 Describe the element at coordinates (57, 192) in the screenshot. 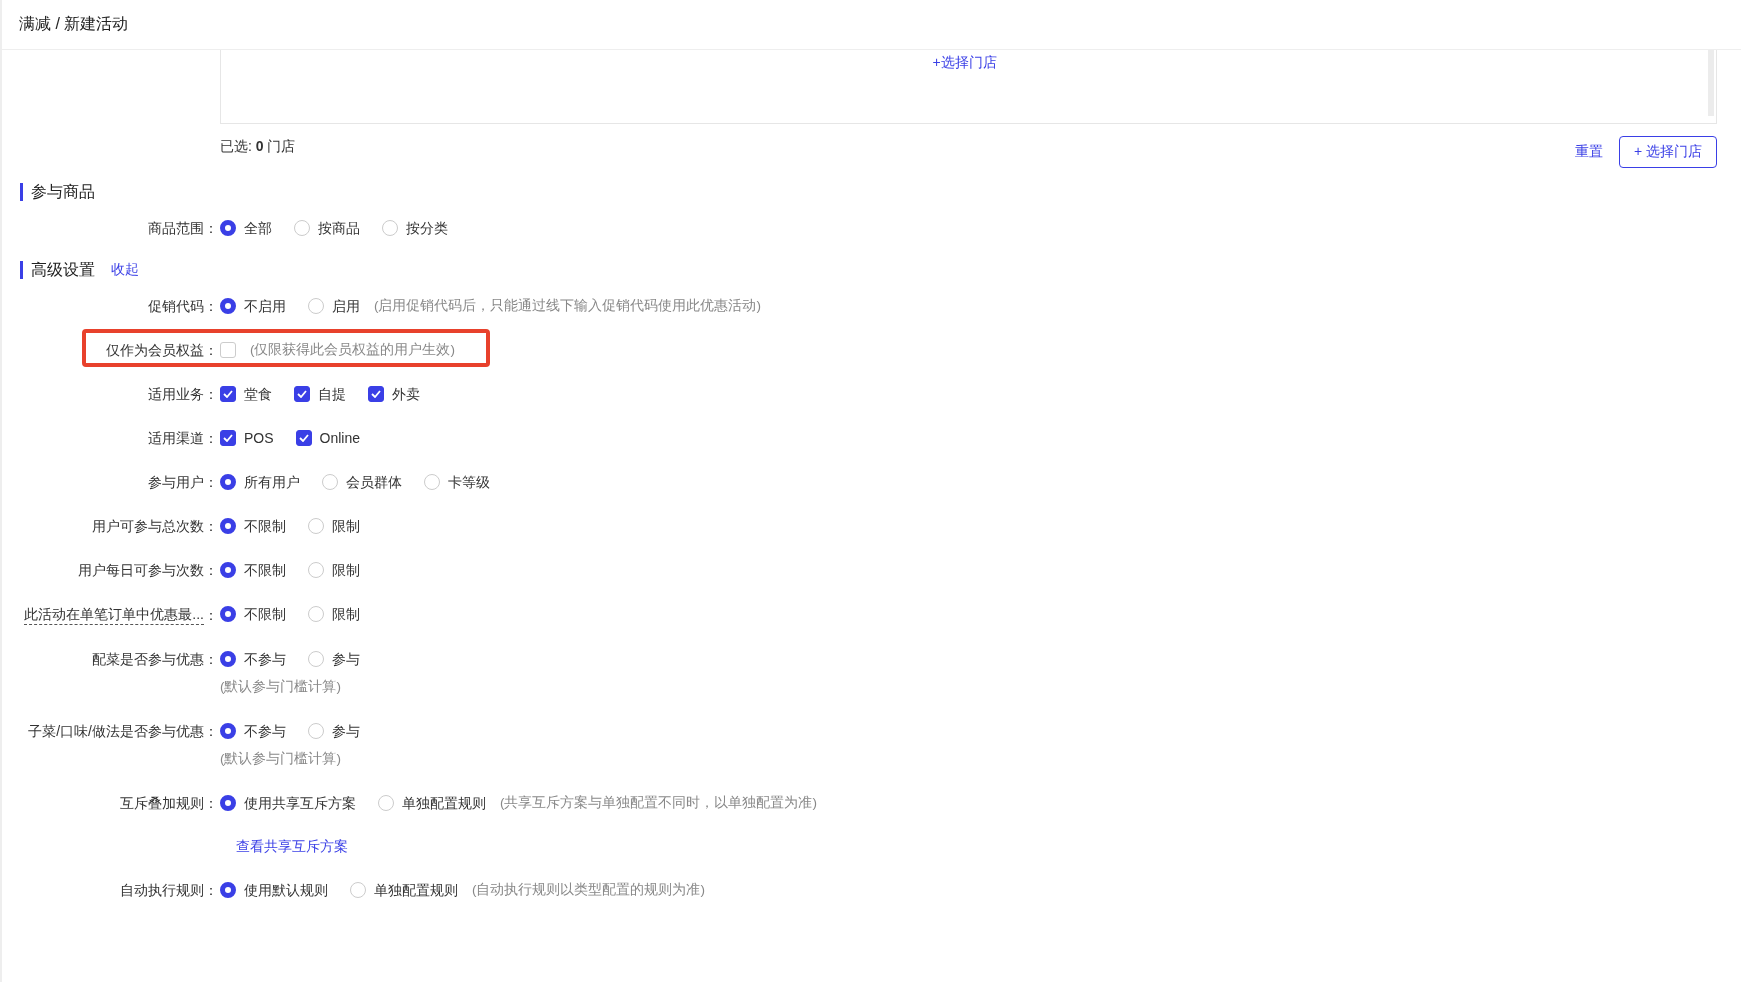

I see `section-title: 参与商品` at that location.